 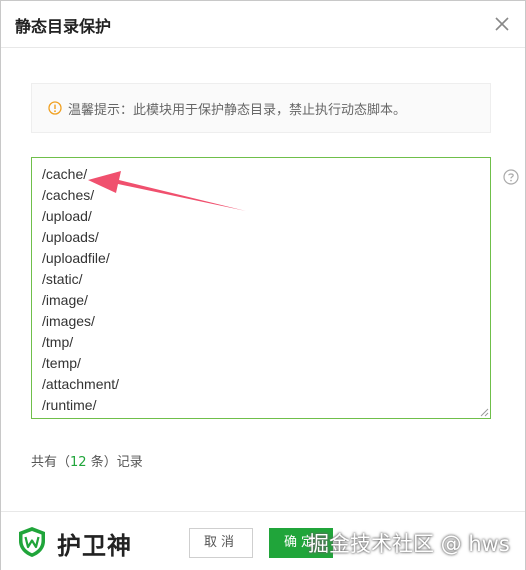 What do you see at coordinates (70, 237) in the screenshot?
I see `directory-line: /uploads/` at bounding box center [70, 237].